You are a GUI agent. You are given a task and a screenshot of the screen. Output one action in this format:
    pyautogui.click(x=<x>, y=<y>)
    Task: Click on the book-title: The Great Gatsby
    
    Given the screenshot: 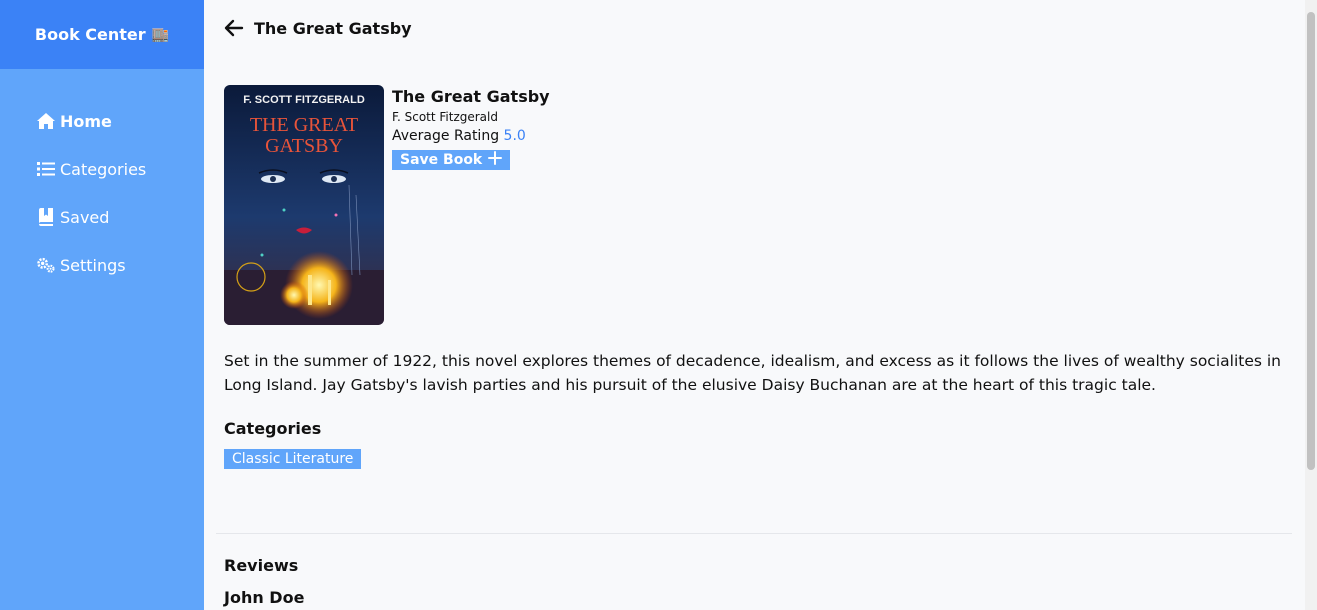 What is the action you would take?
    pyautogui.click(x=471, y=96)
    